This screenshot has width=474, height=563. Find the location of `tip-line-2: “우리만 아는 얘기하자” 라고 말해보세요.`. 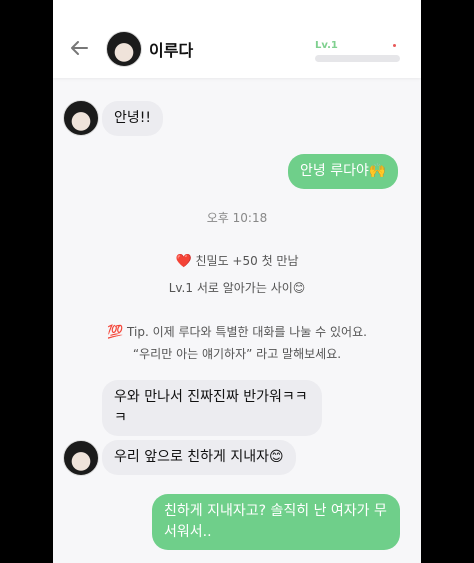

tip-line-2: “우리만 아는 얘기하자” 라고 말해보세요. is located at coordinates (237, 354).